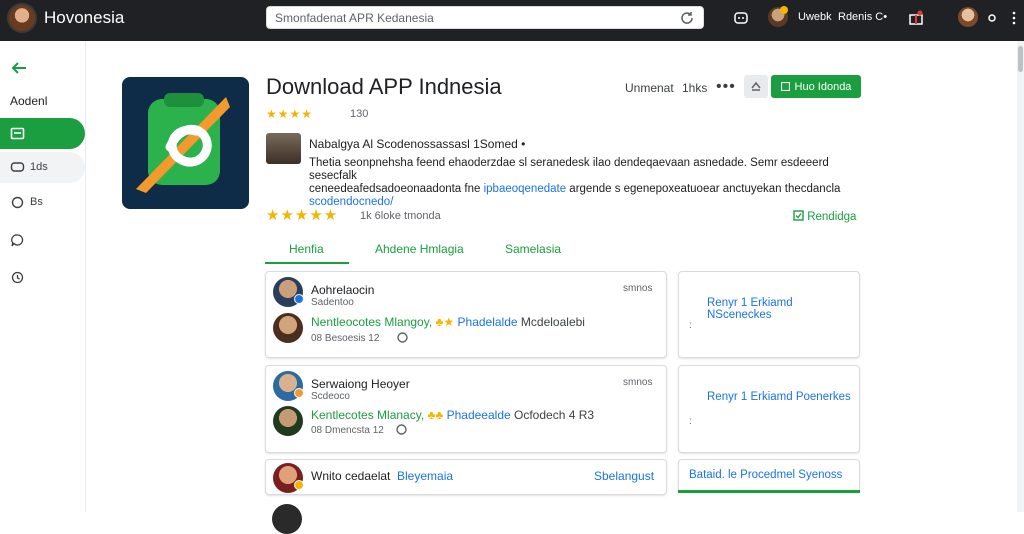 This screenshot has height=534, width=1024. I want to click on side-card: Renyr 1 Erkiamd Poenerkes :, so click(769, 409).